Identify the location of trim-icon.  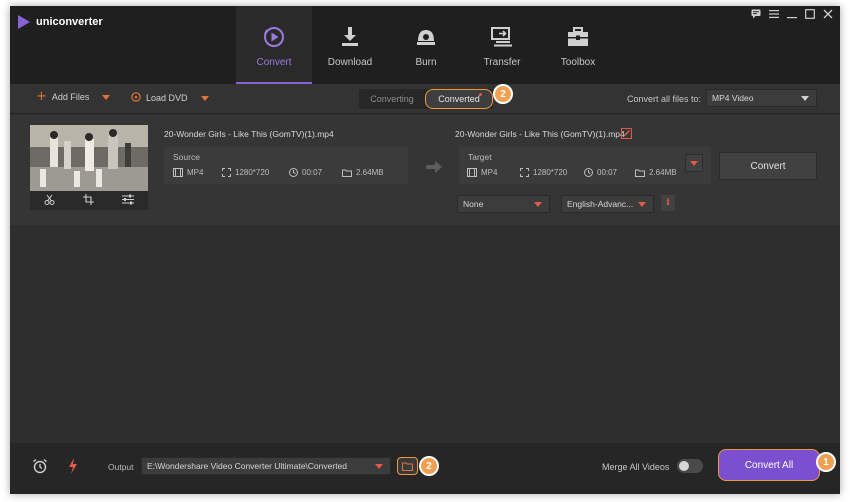
(49, 201).